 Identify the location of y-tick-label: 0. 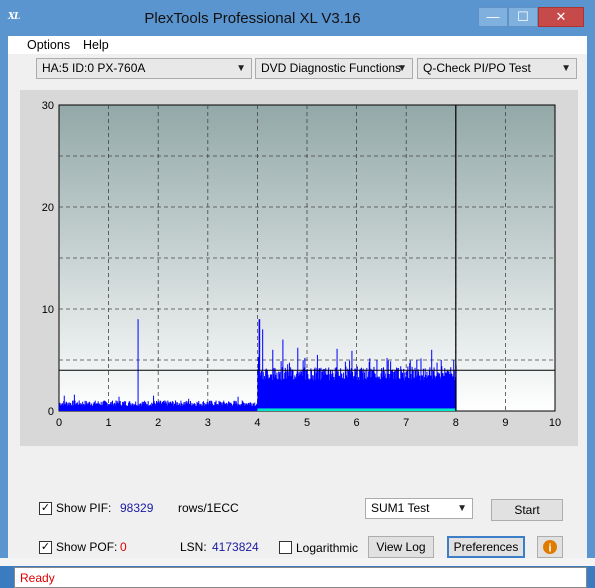
(51, 412).